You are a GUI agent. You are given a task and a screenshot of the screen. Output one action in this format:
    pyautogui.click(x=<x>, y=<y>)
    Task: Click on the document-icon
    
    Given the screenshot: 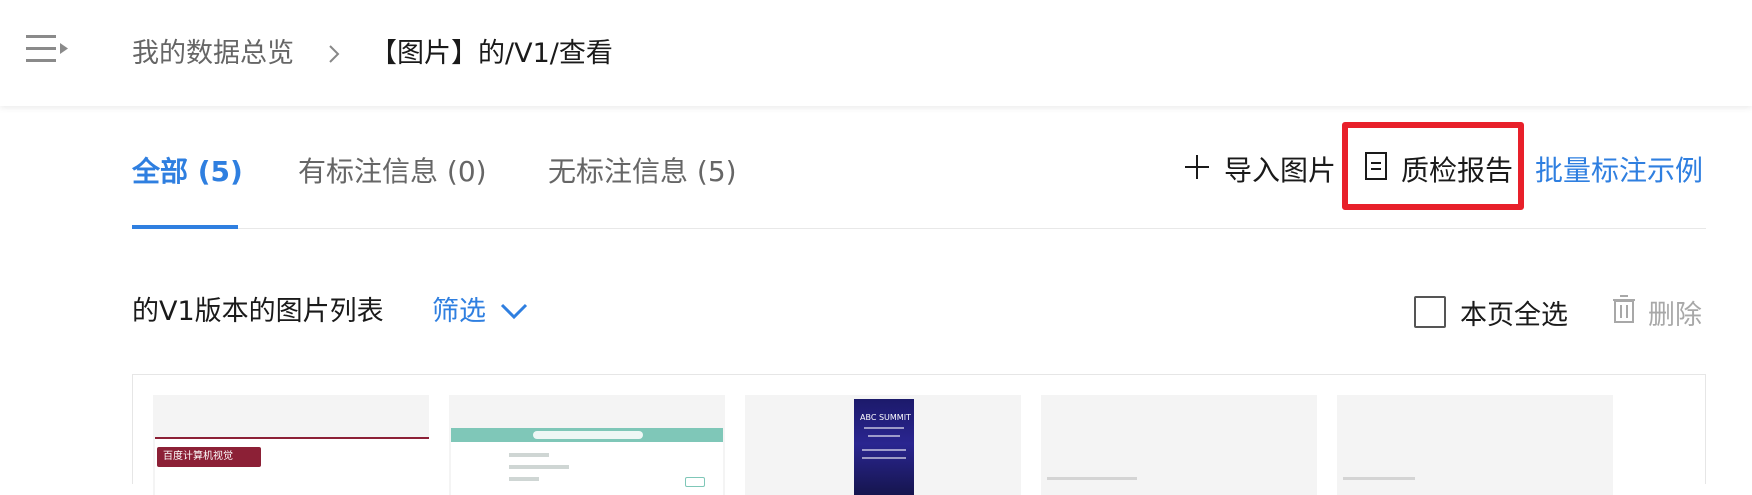 What is the action you would take?
    pyautogui.click(x=1376, y=171)
    